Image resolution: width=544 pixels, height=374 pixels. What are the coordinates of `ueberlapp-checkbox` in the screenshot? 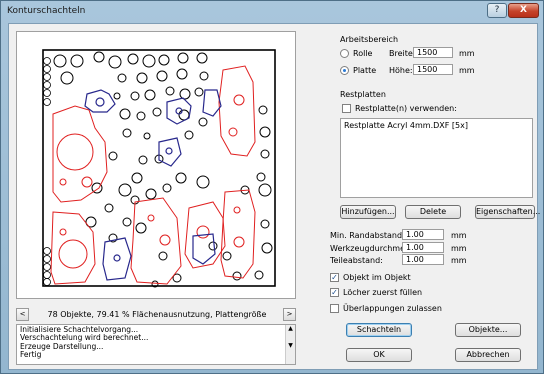 It's located at (334, 308).